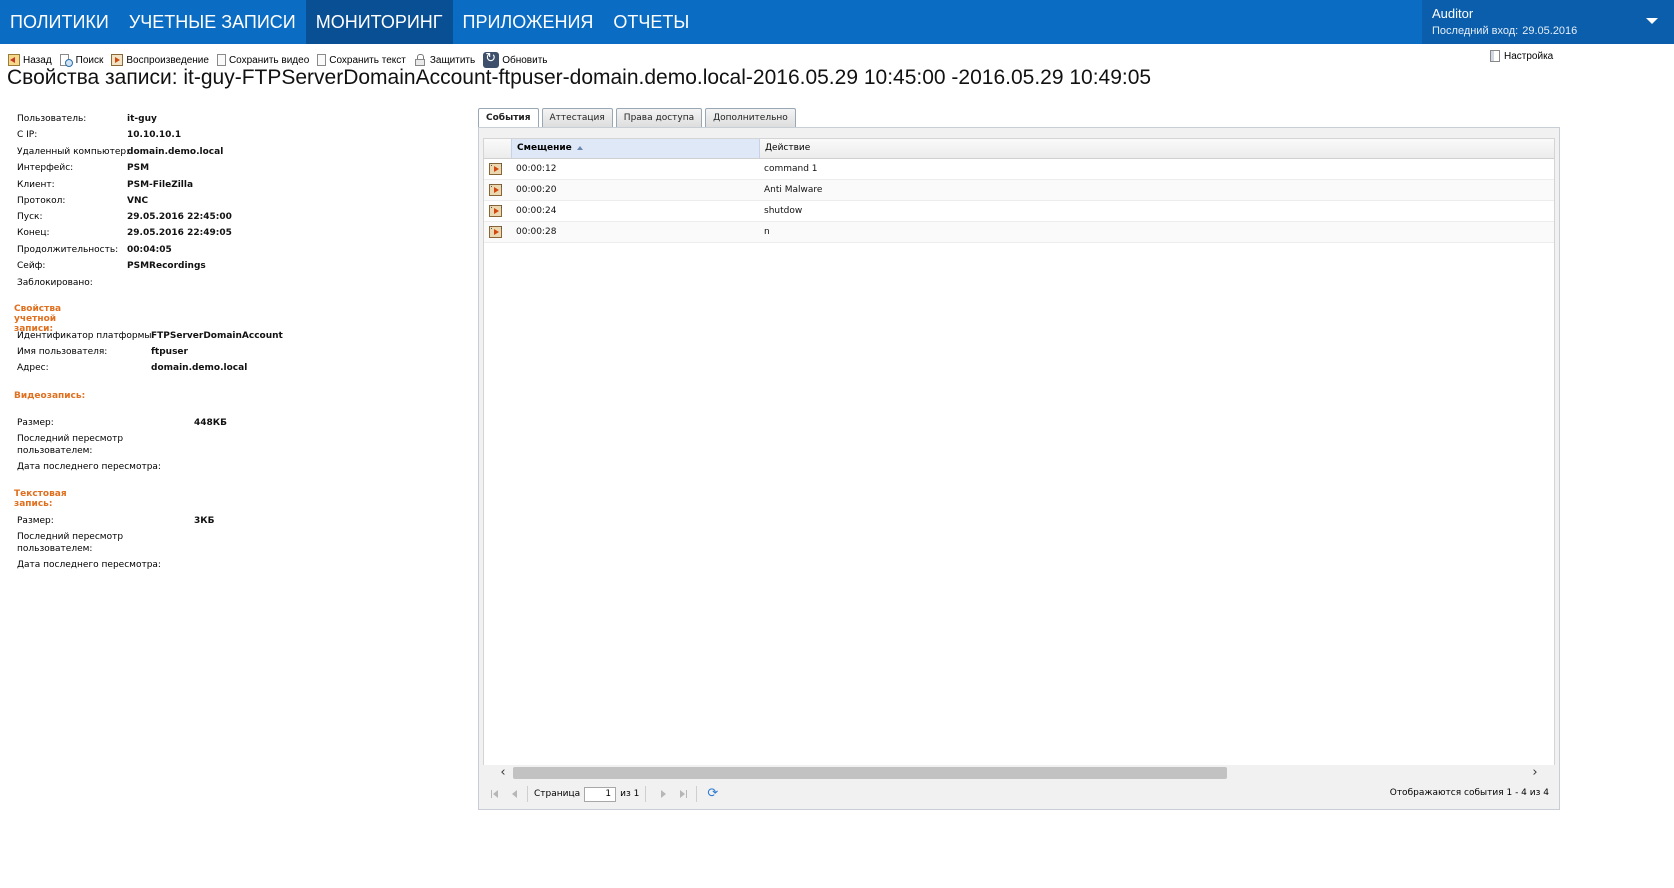 This screenshot has height=888, width=1674. What do you see at coordinates (204, 521) in the screenshot?
I see `text-size-value: 3КБ` at bounding box center [204, 521].